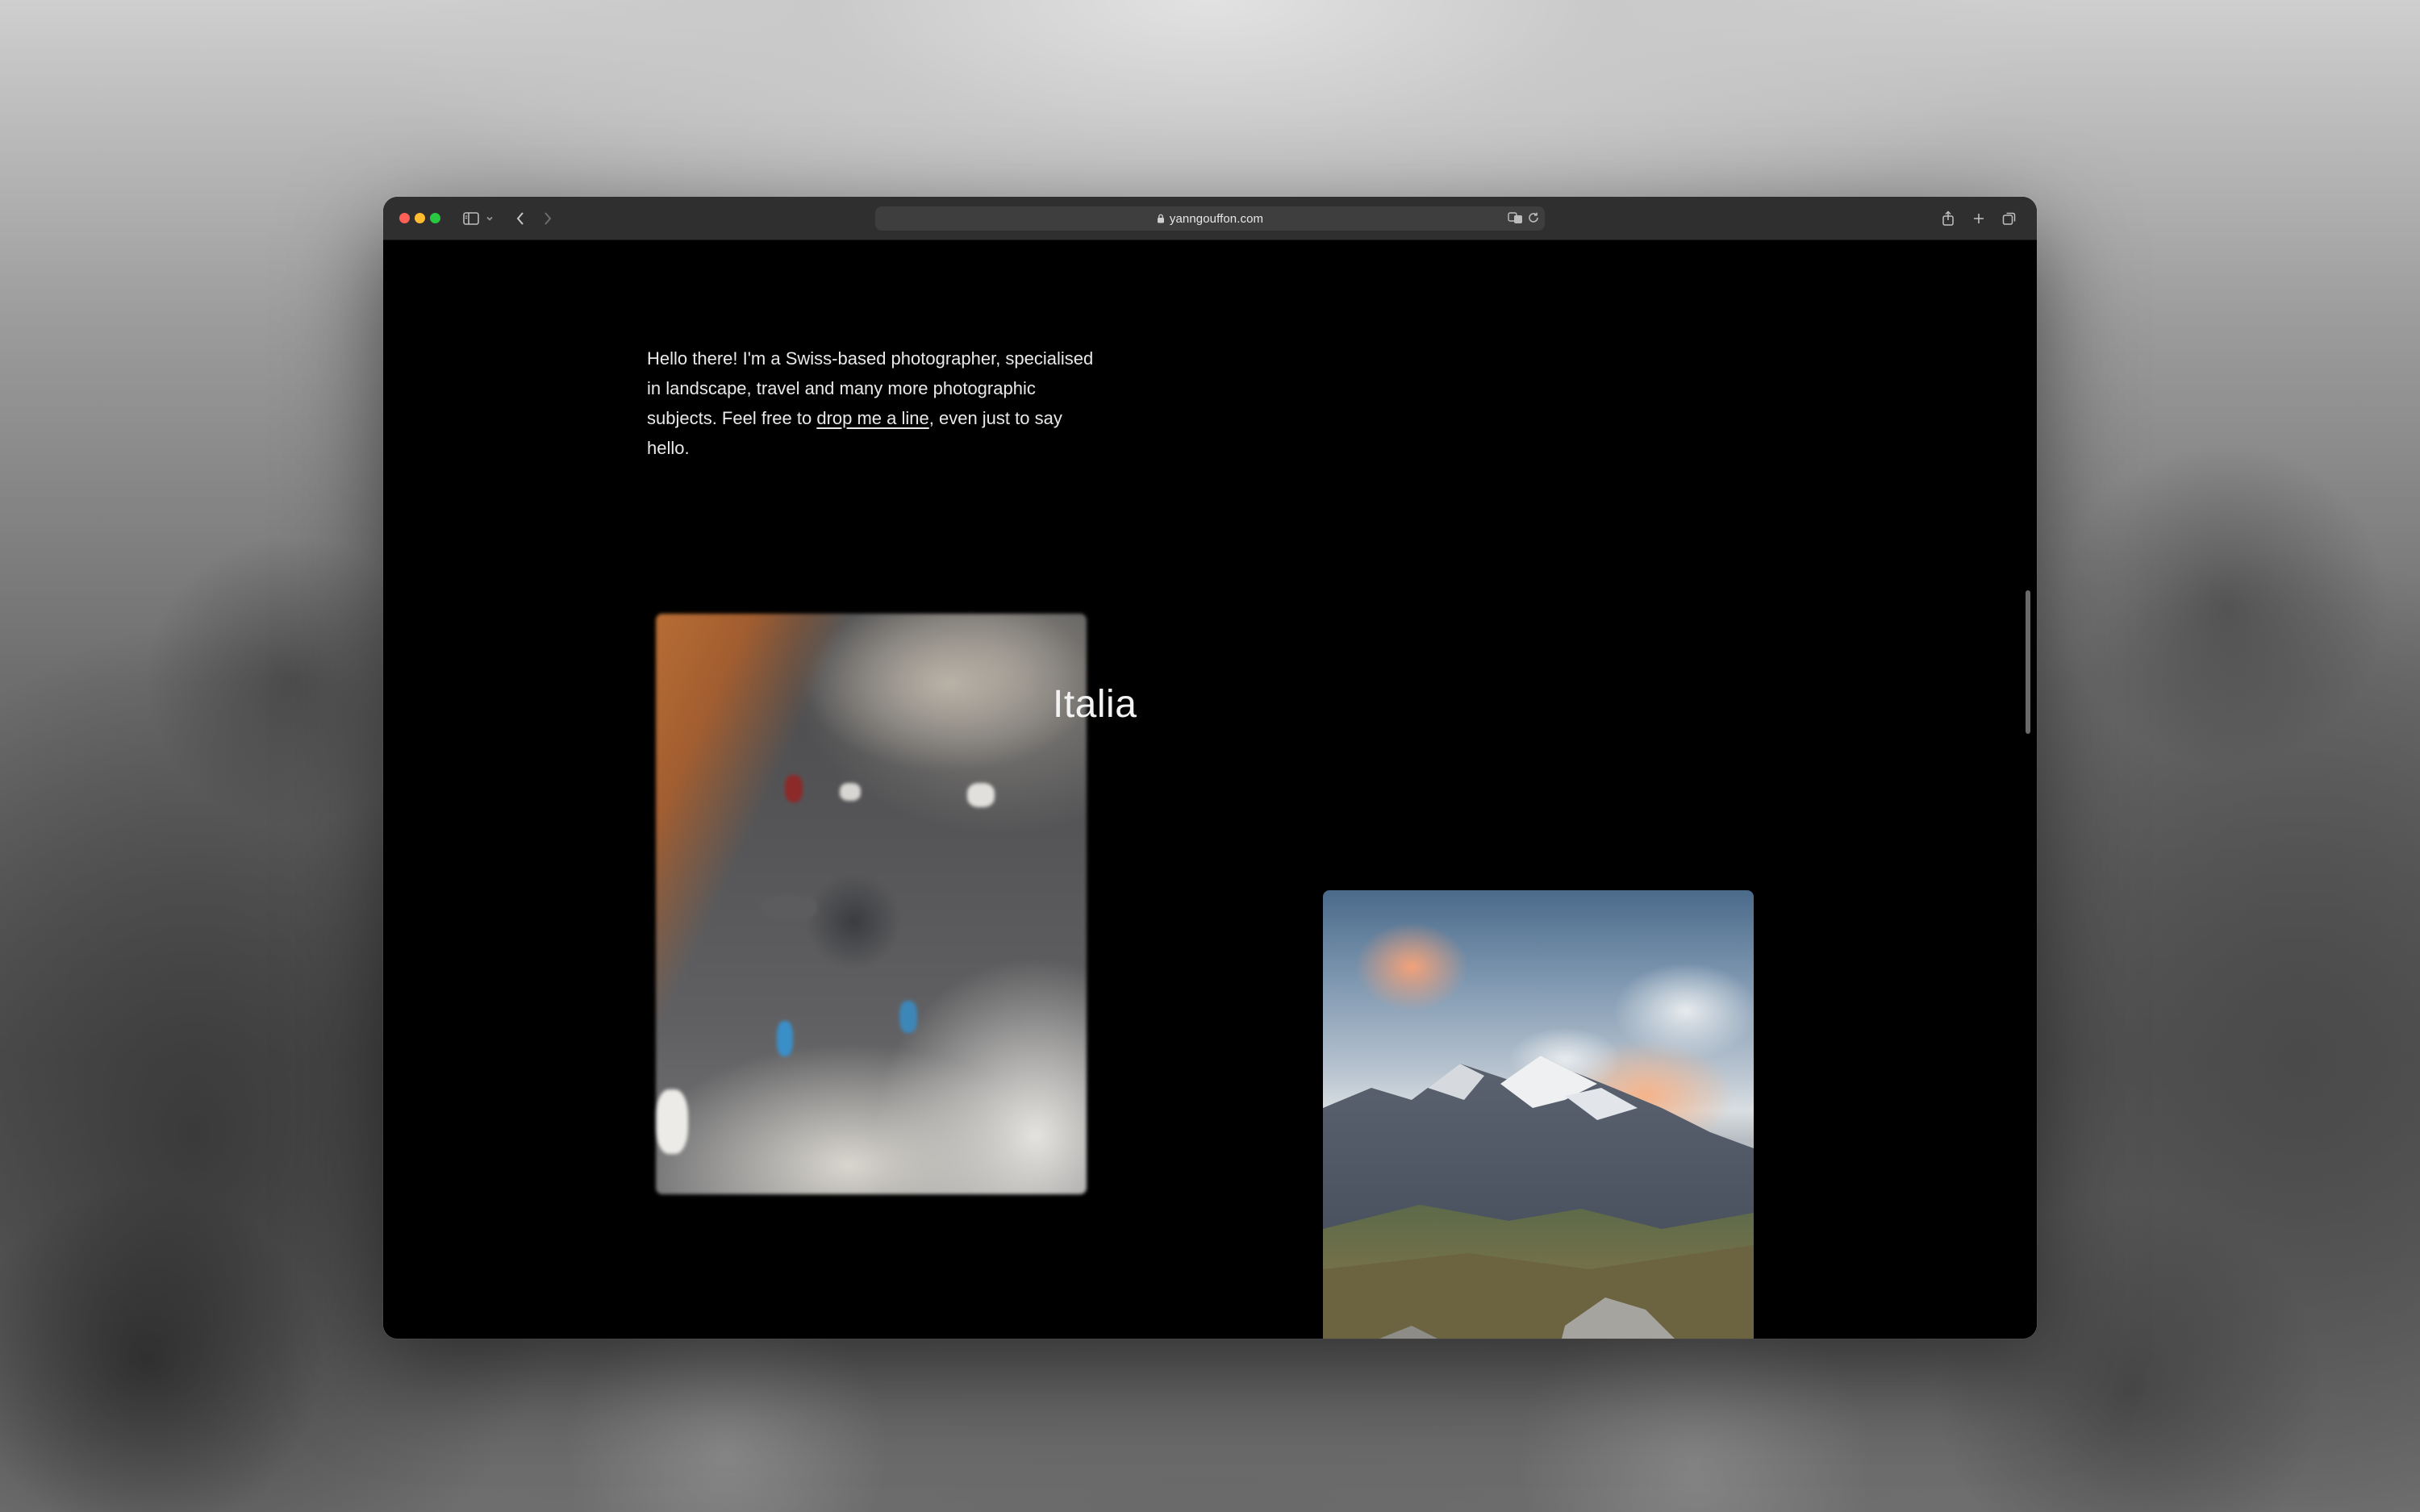 The height and width of the screenshot is (1512, 2420). What do you see at coordinates (2009, 218) in the screenshot?
I see `tab-overview-icon` at bounding box center [2009, 218].